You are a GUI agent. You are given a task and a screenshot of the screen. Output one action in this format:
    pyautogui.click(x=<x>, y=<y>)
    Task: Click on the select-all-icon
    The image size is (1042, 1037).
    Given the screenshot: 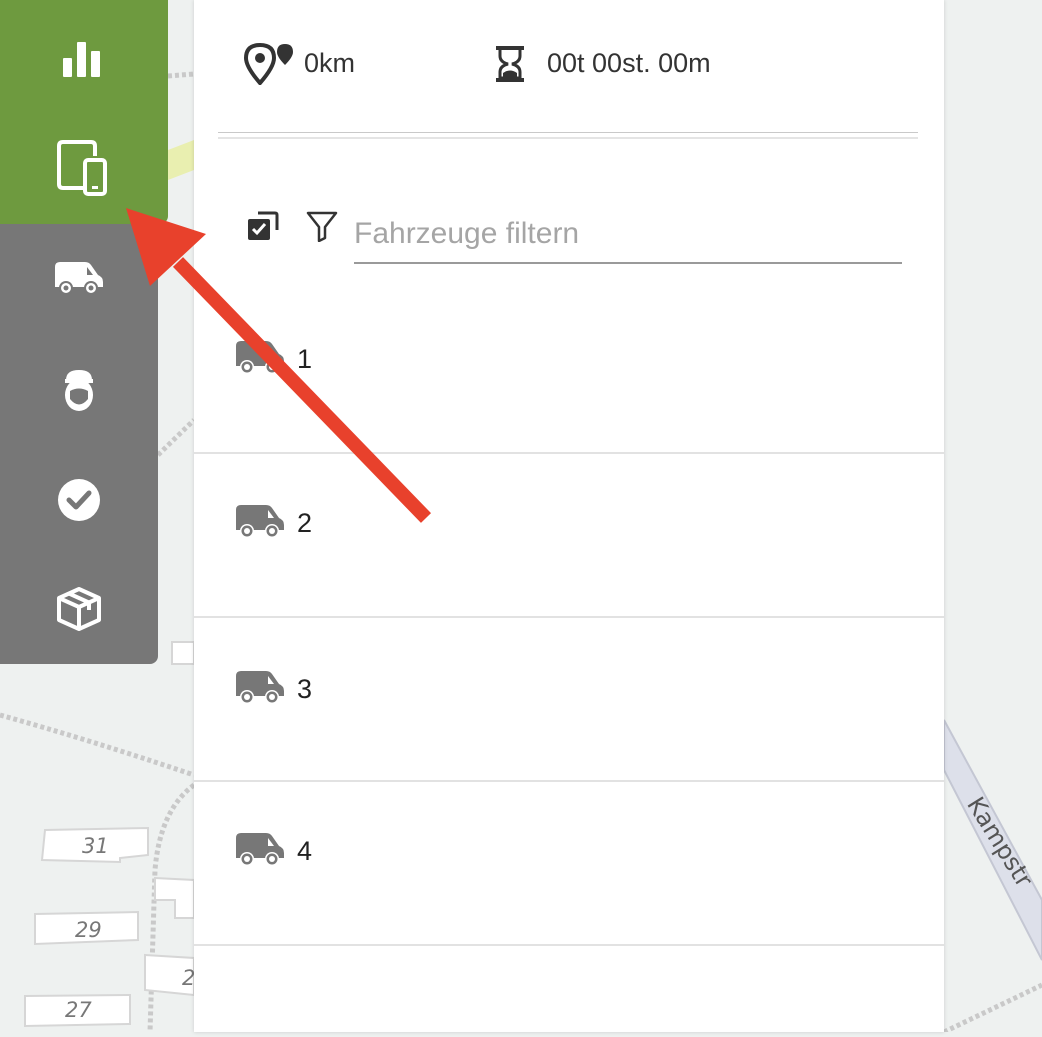 What is the action you would take?
    pyautogui.click(x=263, y=226)
    